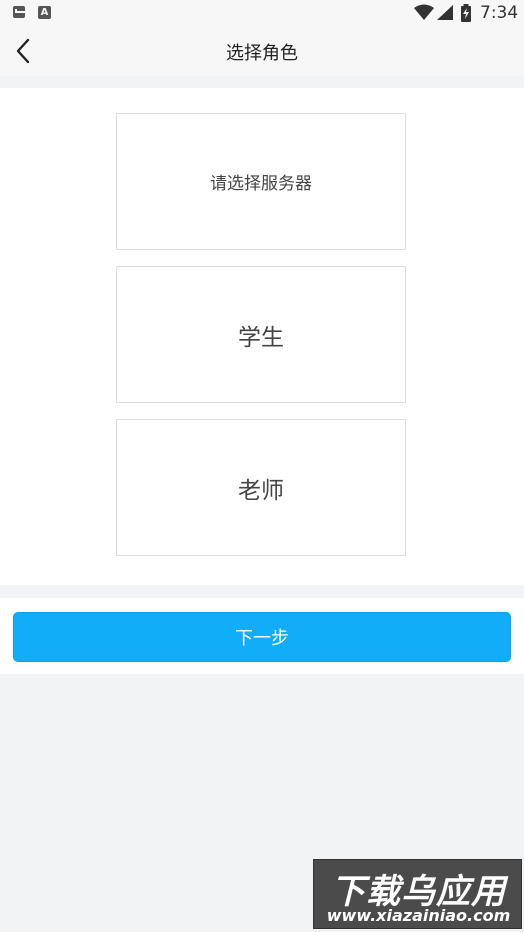 This screenshot has width=524, height=932. Describe the element at coordinates (417, 894) in the screenshot. I see `watermark-logo: 下载乌应用 www.xiazainiao.com` at that location.